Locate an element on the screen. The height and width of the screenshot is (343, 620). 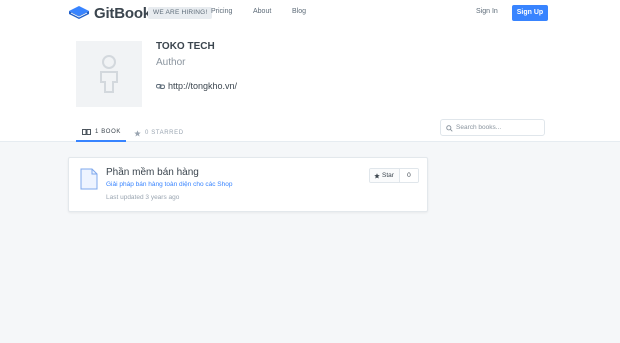
author-website: http://tongkho.vn/ is located at coordinates (196, 86).